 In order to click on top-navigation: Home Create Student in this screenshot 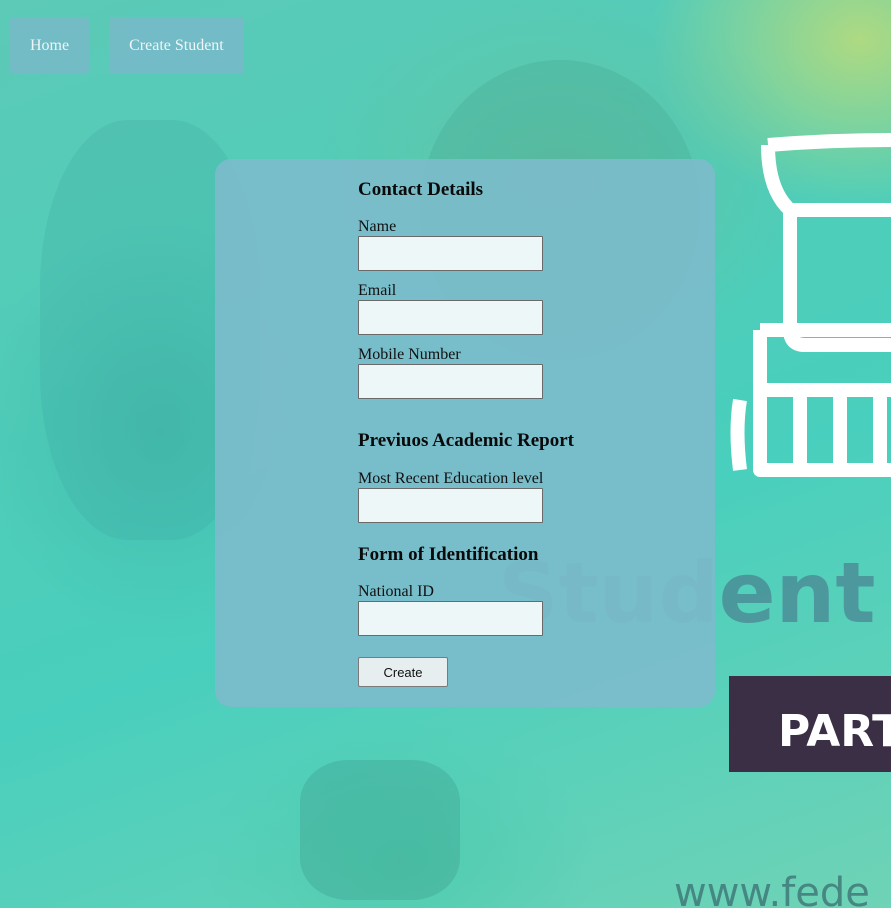, I will do `click(127, 45)`.